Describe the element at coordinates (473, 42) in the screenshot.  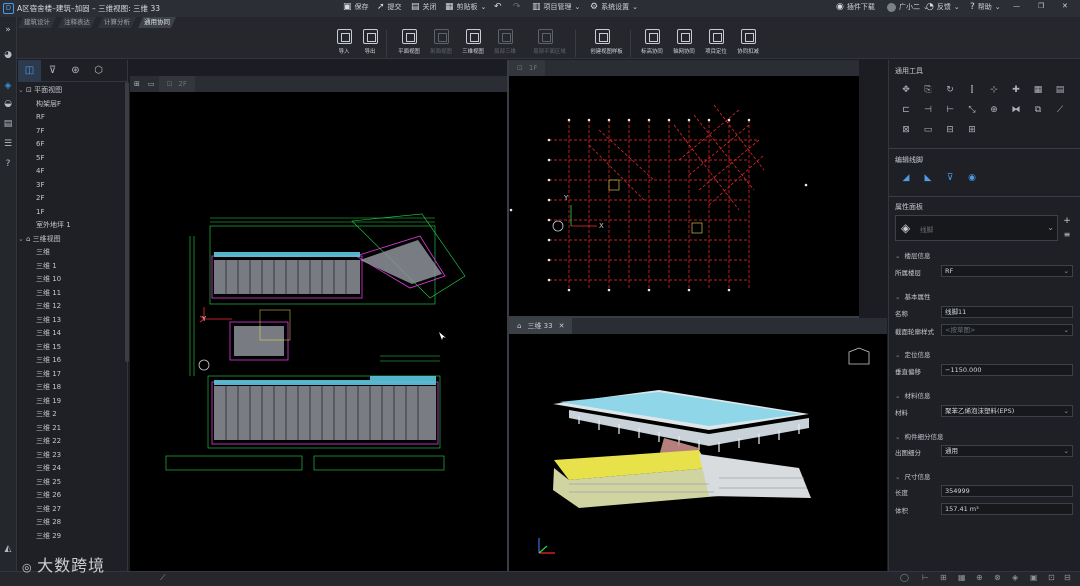
I see `view-3d-button: 三维视图` at that location.